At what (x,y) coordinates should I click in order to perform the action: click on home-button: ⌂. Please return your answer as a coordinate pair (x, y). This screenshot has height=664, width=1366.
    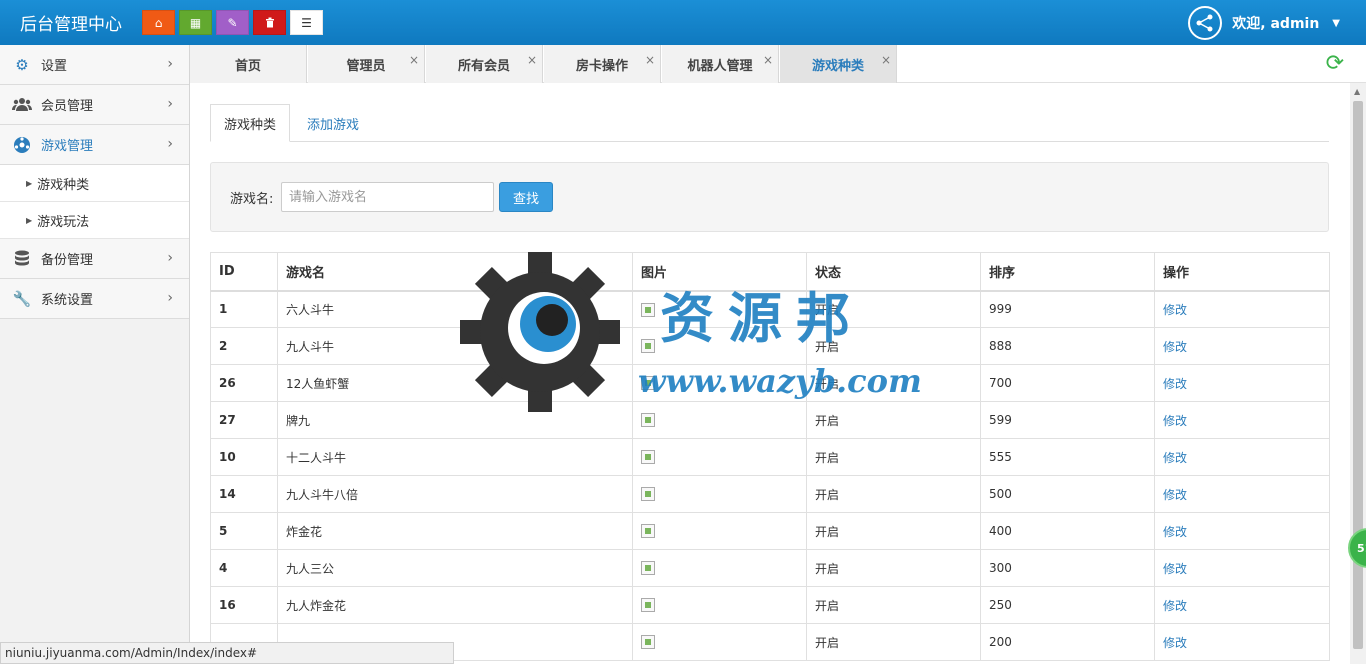
    Looking at the image, I should click on (158, 22).